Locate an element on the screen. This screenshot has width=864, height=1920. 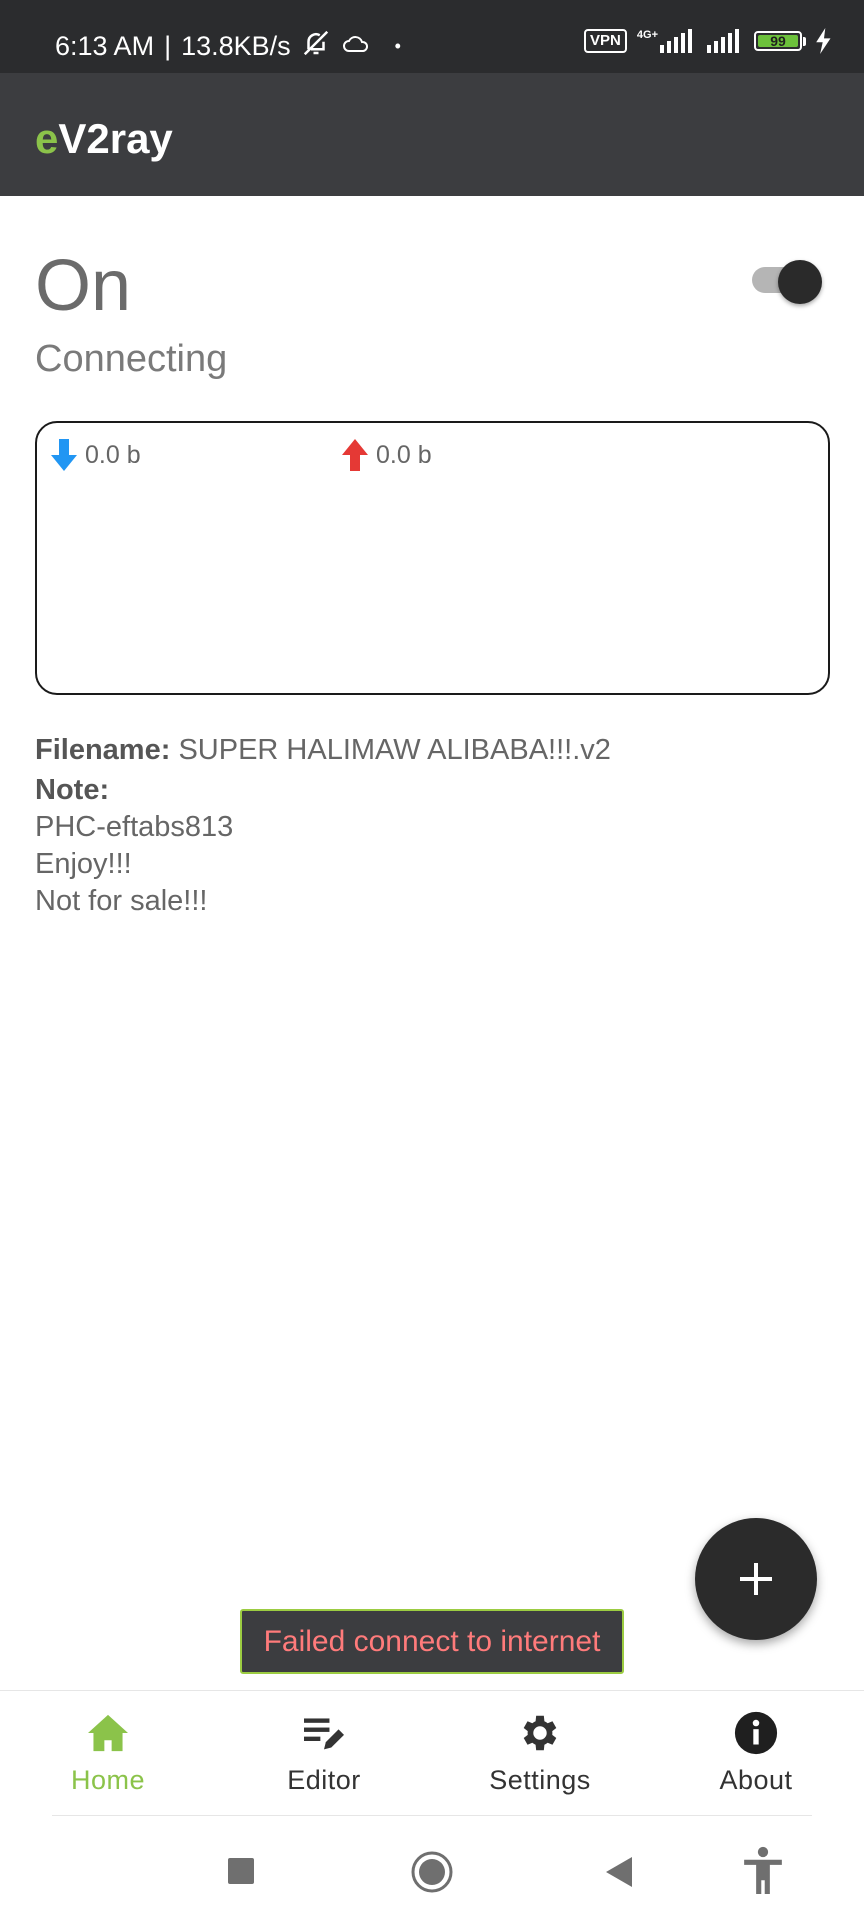
recents-button is located at coordinates (241, 1873).